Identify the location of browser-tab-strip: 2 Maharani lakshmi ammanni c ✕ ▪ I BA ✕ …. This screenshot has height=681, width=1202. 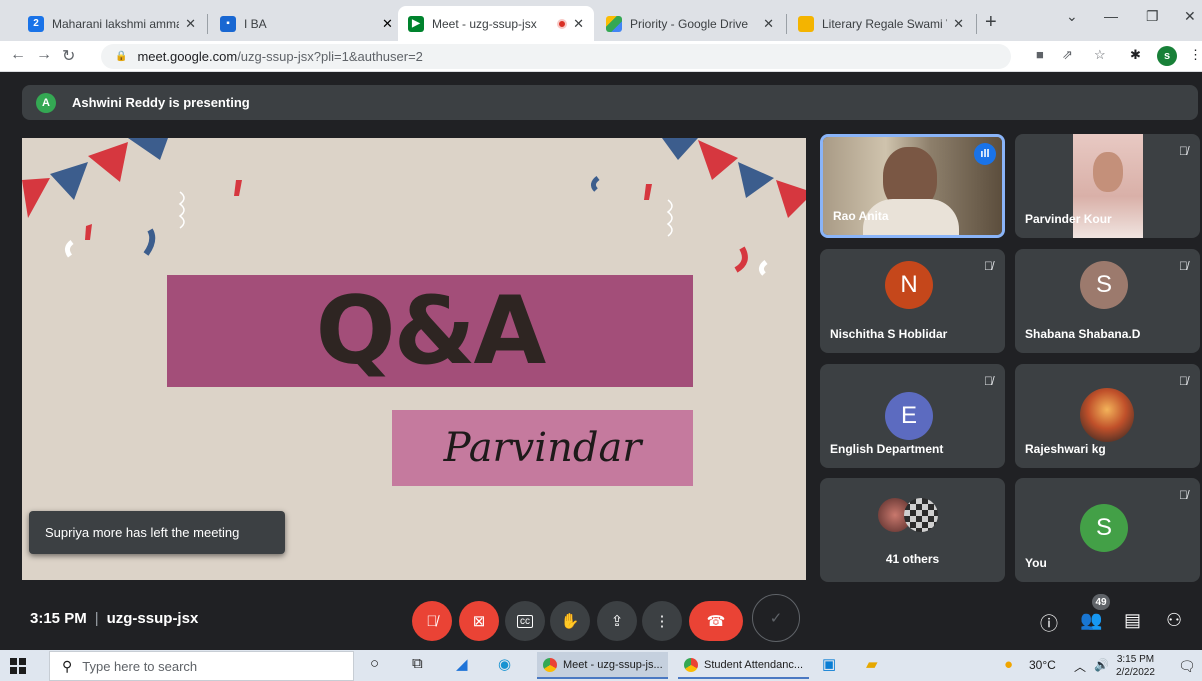
(601, 20).